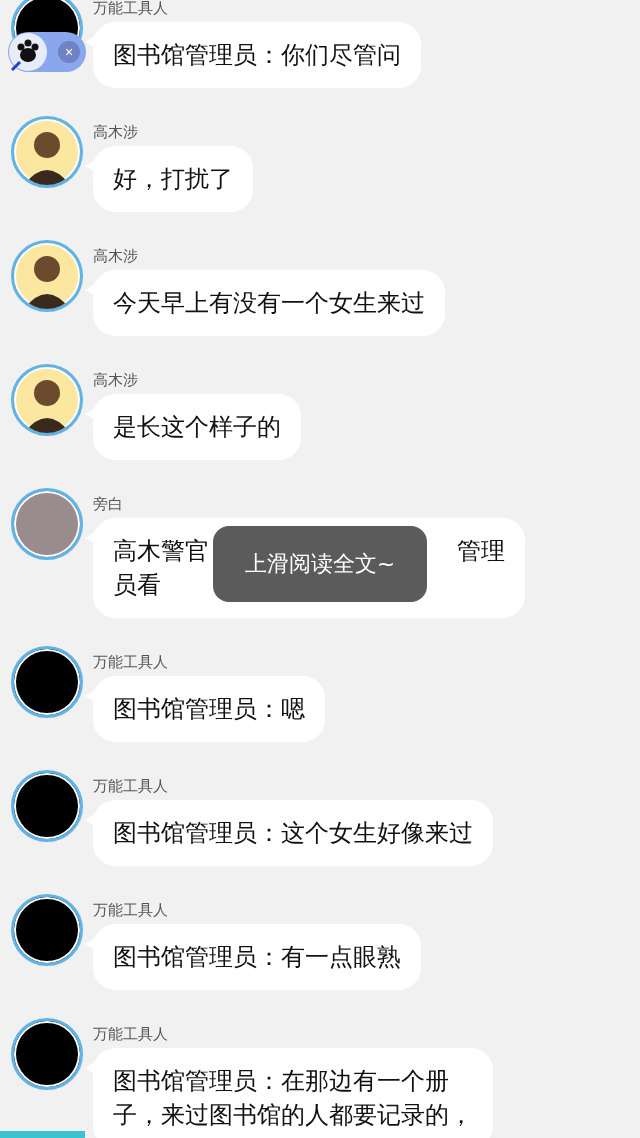 This screenshot has height=1138, width=640. Describe the element at coordinates (161, 551) in the screenshot. I see `message-text: 高木警官` at that location.